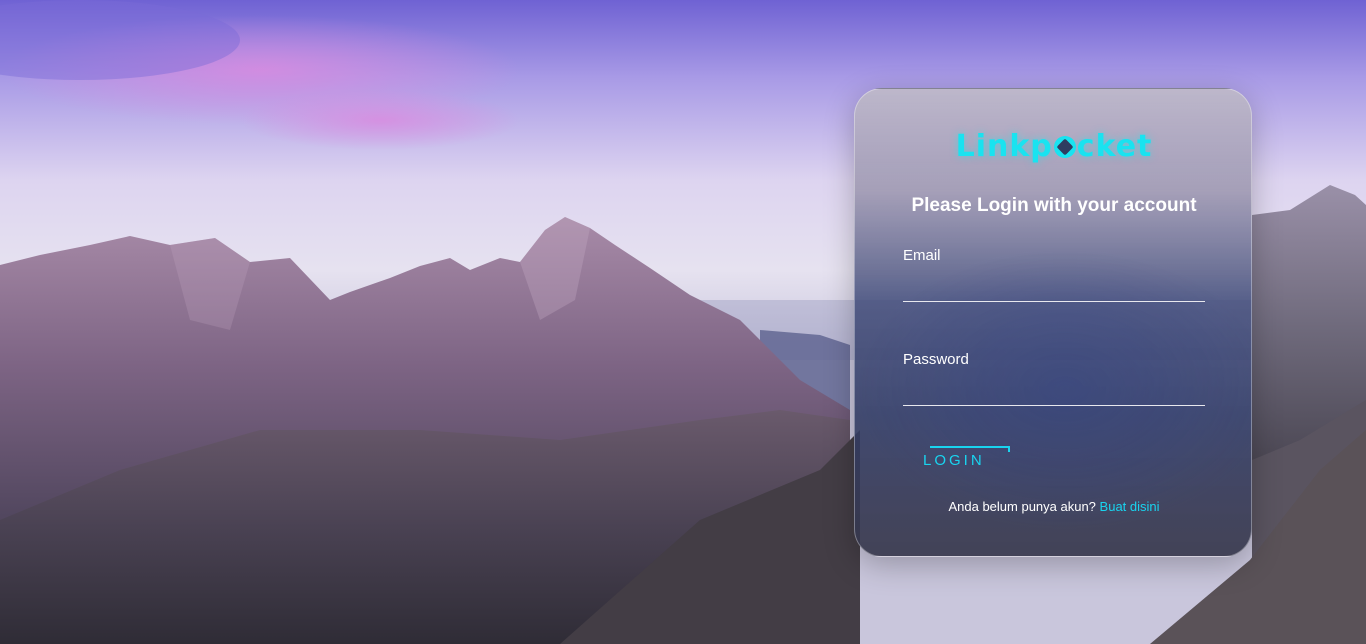 The width and height of the screenshot is (1366, 644). I want to click on linkpocket-logo: Linkp cket, so click(1054, 146).